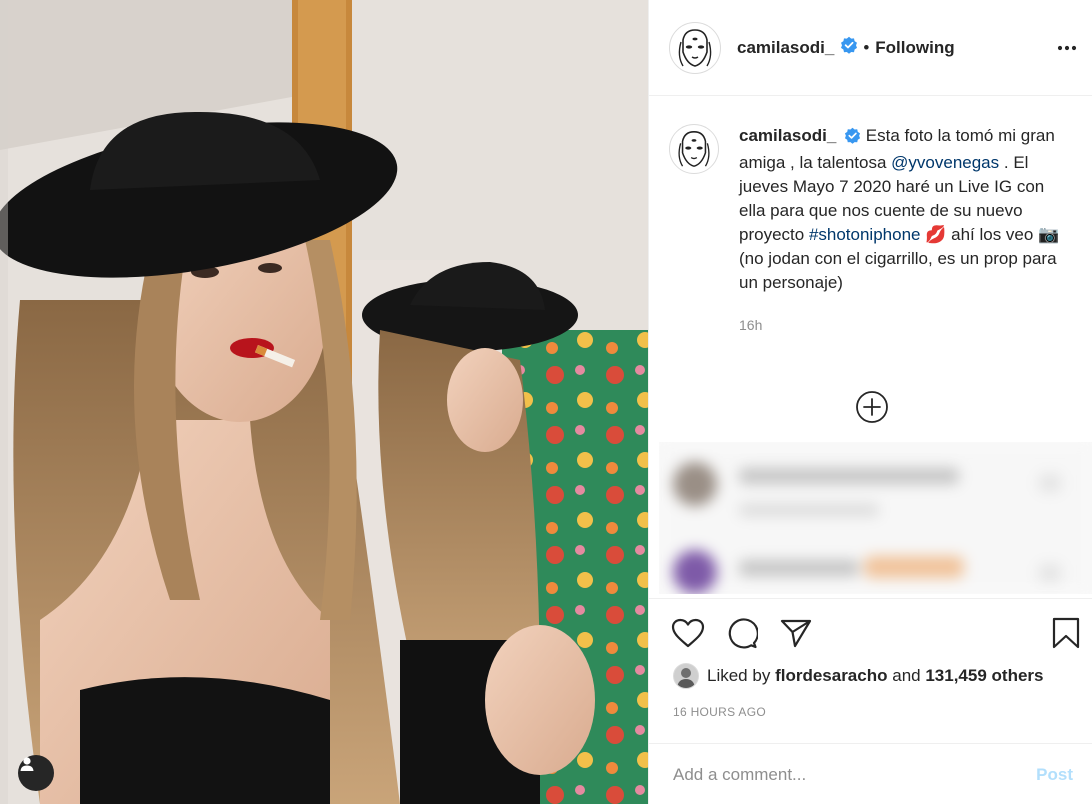 The image size is (1092, 804). Describe the element at coordinates (686, 676) in the screenshot. I see `liker-avatar` at that location.